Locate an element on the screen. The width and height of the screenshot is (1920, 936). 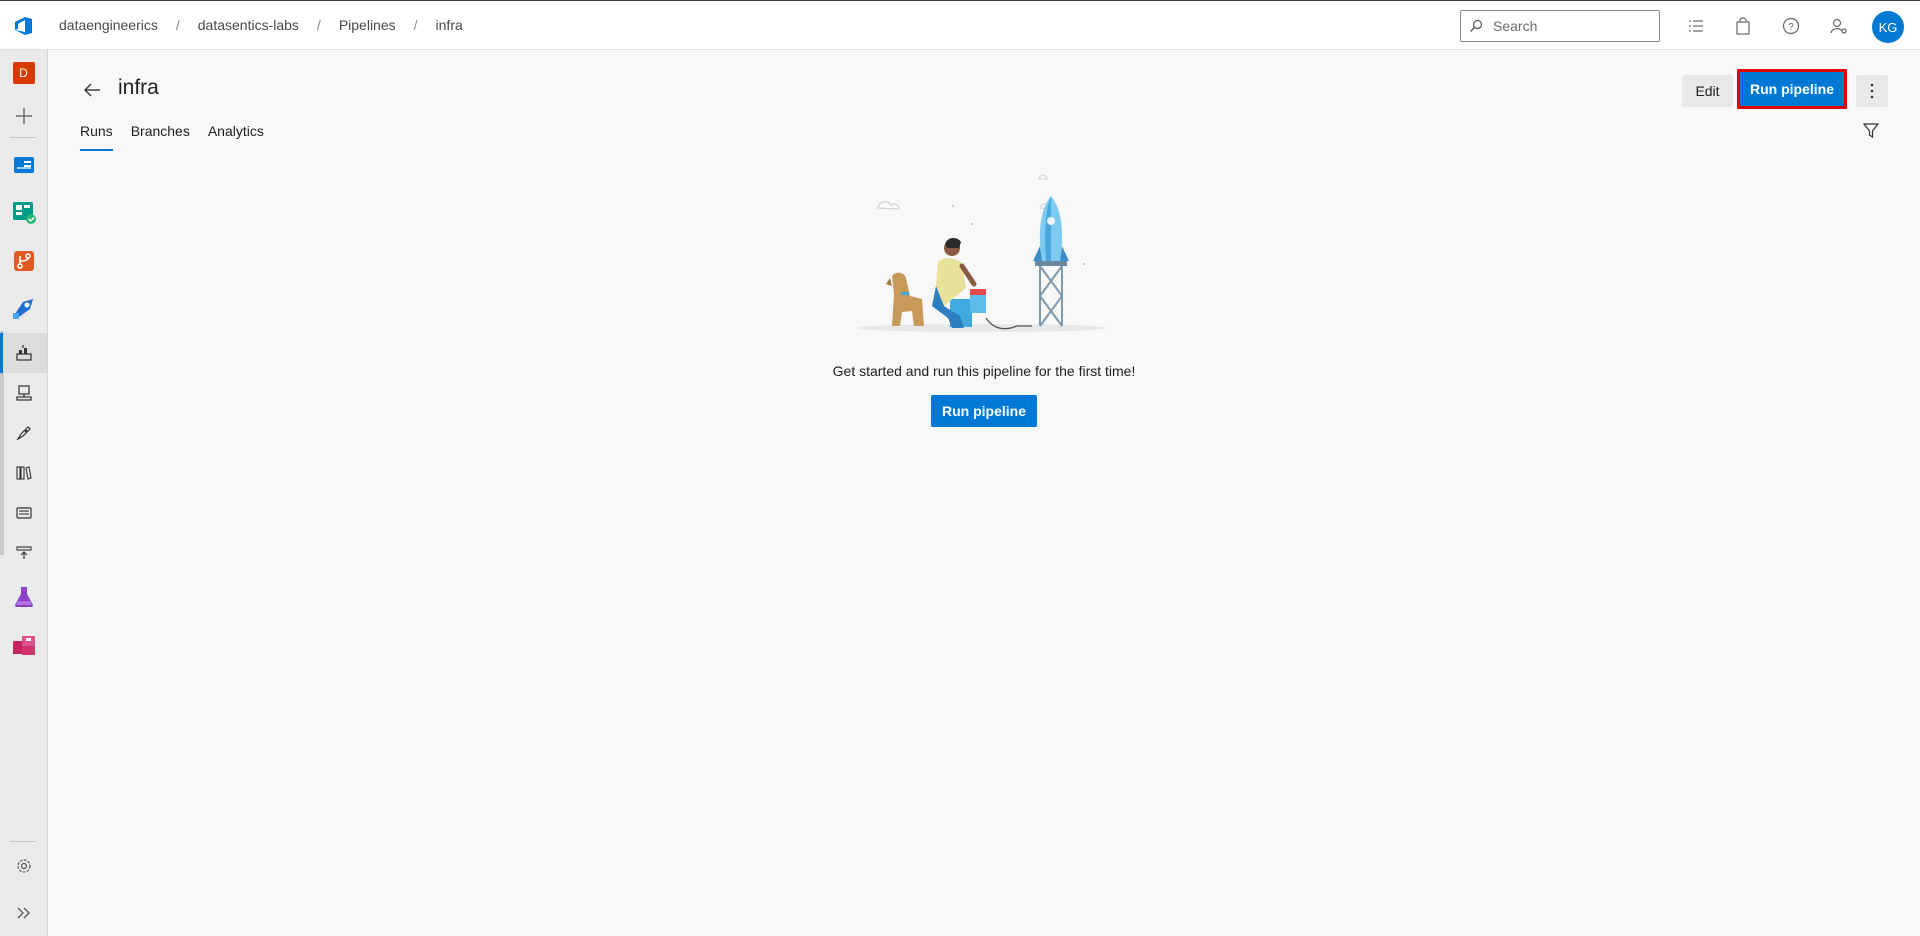
nav-library is located at coordinates (23, 473).